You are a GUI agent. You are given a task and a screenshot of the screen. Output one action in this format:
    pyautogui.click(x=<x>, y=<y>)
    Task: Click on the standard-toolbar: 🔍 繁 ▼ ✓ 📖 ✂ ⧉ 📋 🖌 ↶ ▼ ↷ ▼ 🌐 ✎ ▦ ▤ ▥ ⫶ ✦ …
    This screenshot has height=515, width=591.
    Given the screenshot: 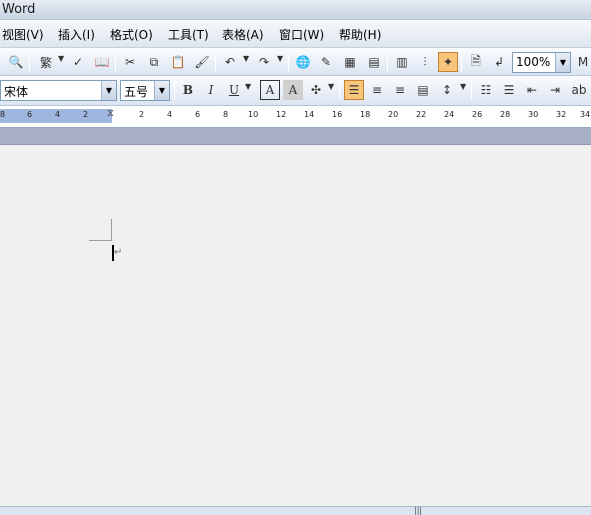 What is the action you would take?
    pyautogui.click(x=295, y=62)
    